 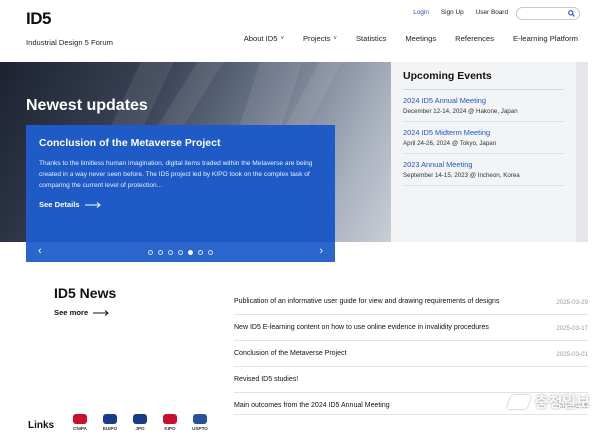 What do you see at coordinates (200, 428) in the screenshot?
I see `partner-logo-label: USPTO` at bounding box center [200, 428].